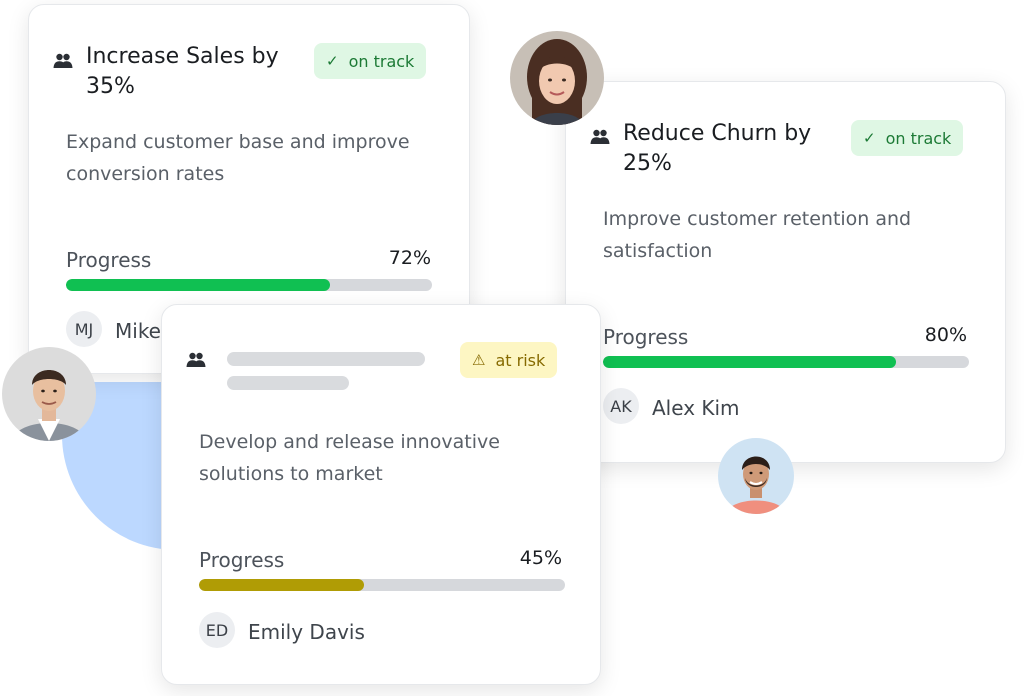 This screenshot has height=696, width=1024. I want to click on goal-title: Reduce Churn by 25%, so click(717, 148).